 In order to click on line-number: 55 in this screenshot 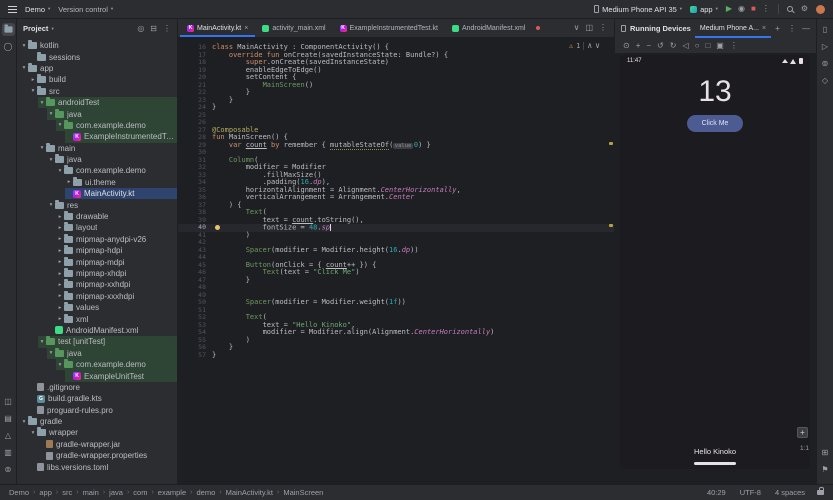, I will do `click(195, 340)`.